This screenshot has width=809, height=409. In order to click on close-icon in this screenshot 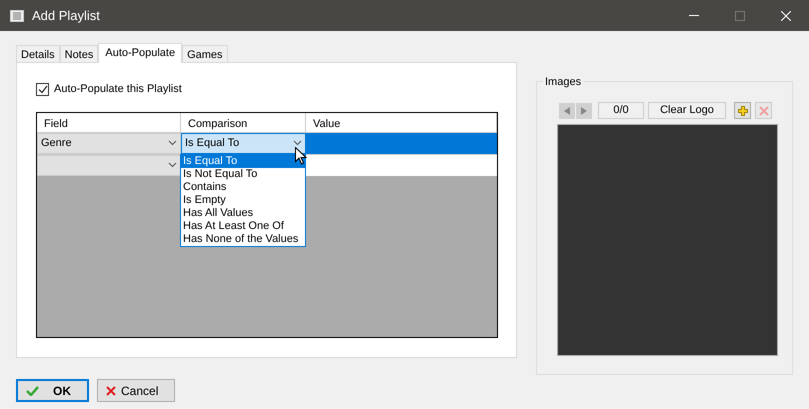, I will do `click(786, 15)`.